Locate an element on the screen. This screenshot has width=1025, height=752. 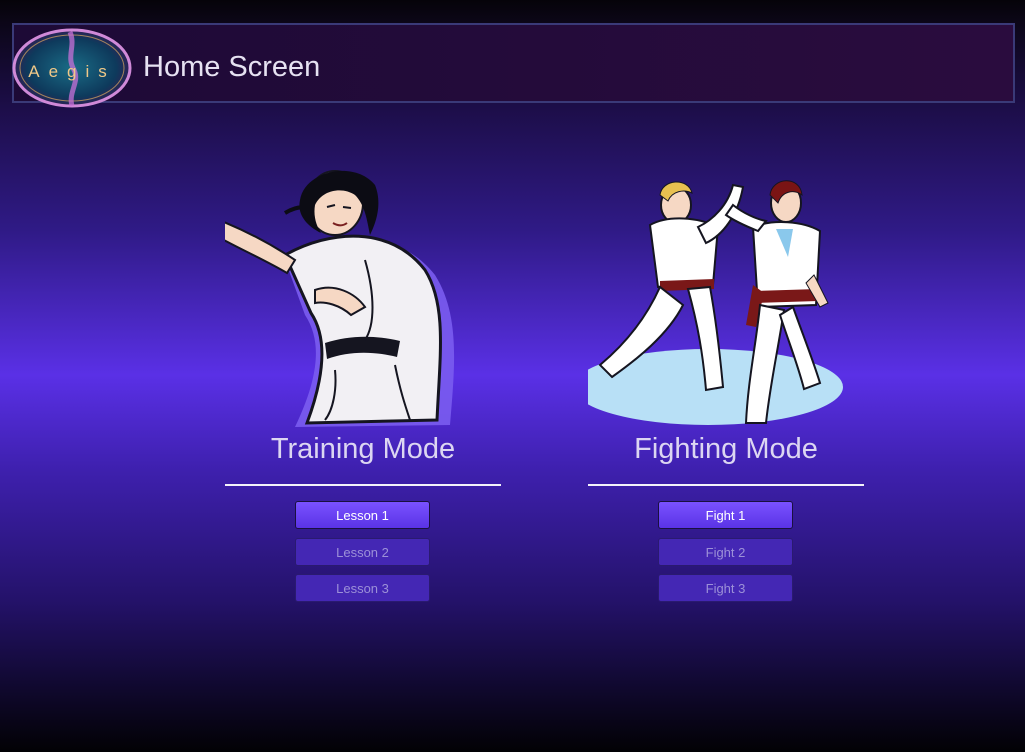
lesson-2-button: Lesson 2 is located at coordinates (362, 552).